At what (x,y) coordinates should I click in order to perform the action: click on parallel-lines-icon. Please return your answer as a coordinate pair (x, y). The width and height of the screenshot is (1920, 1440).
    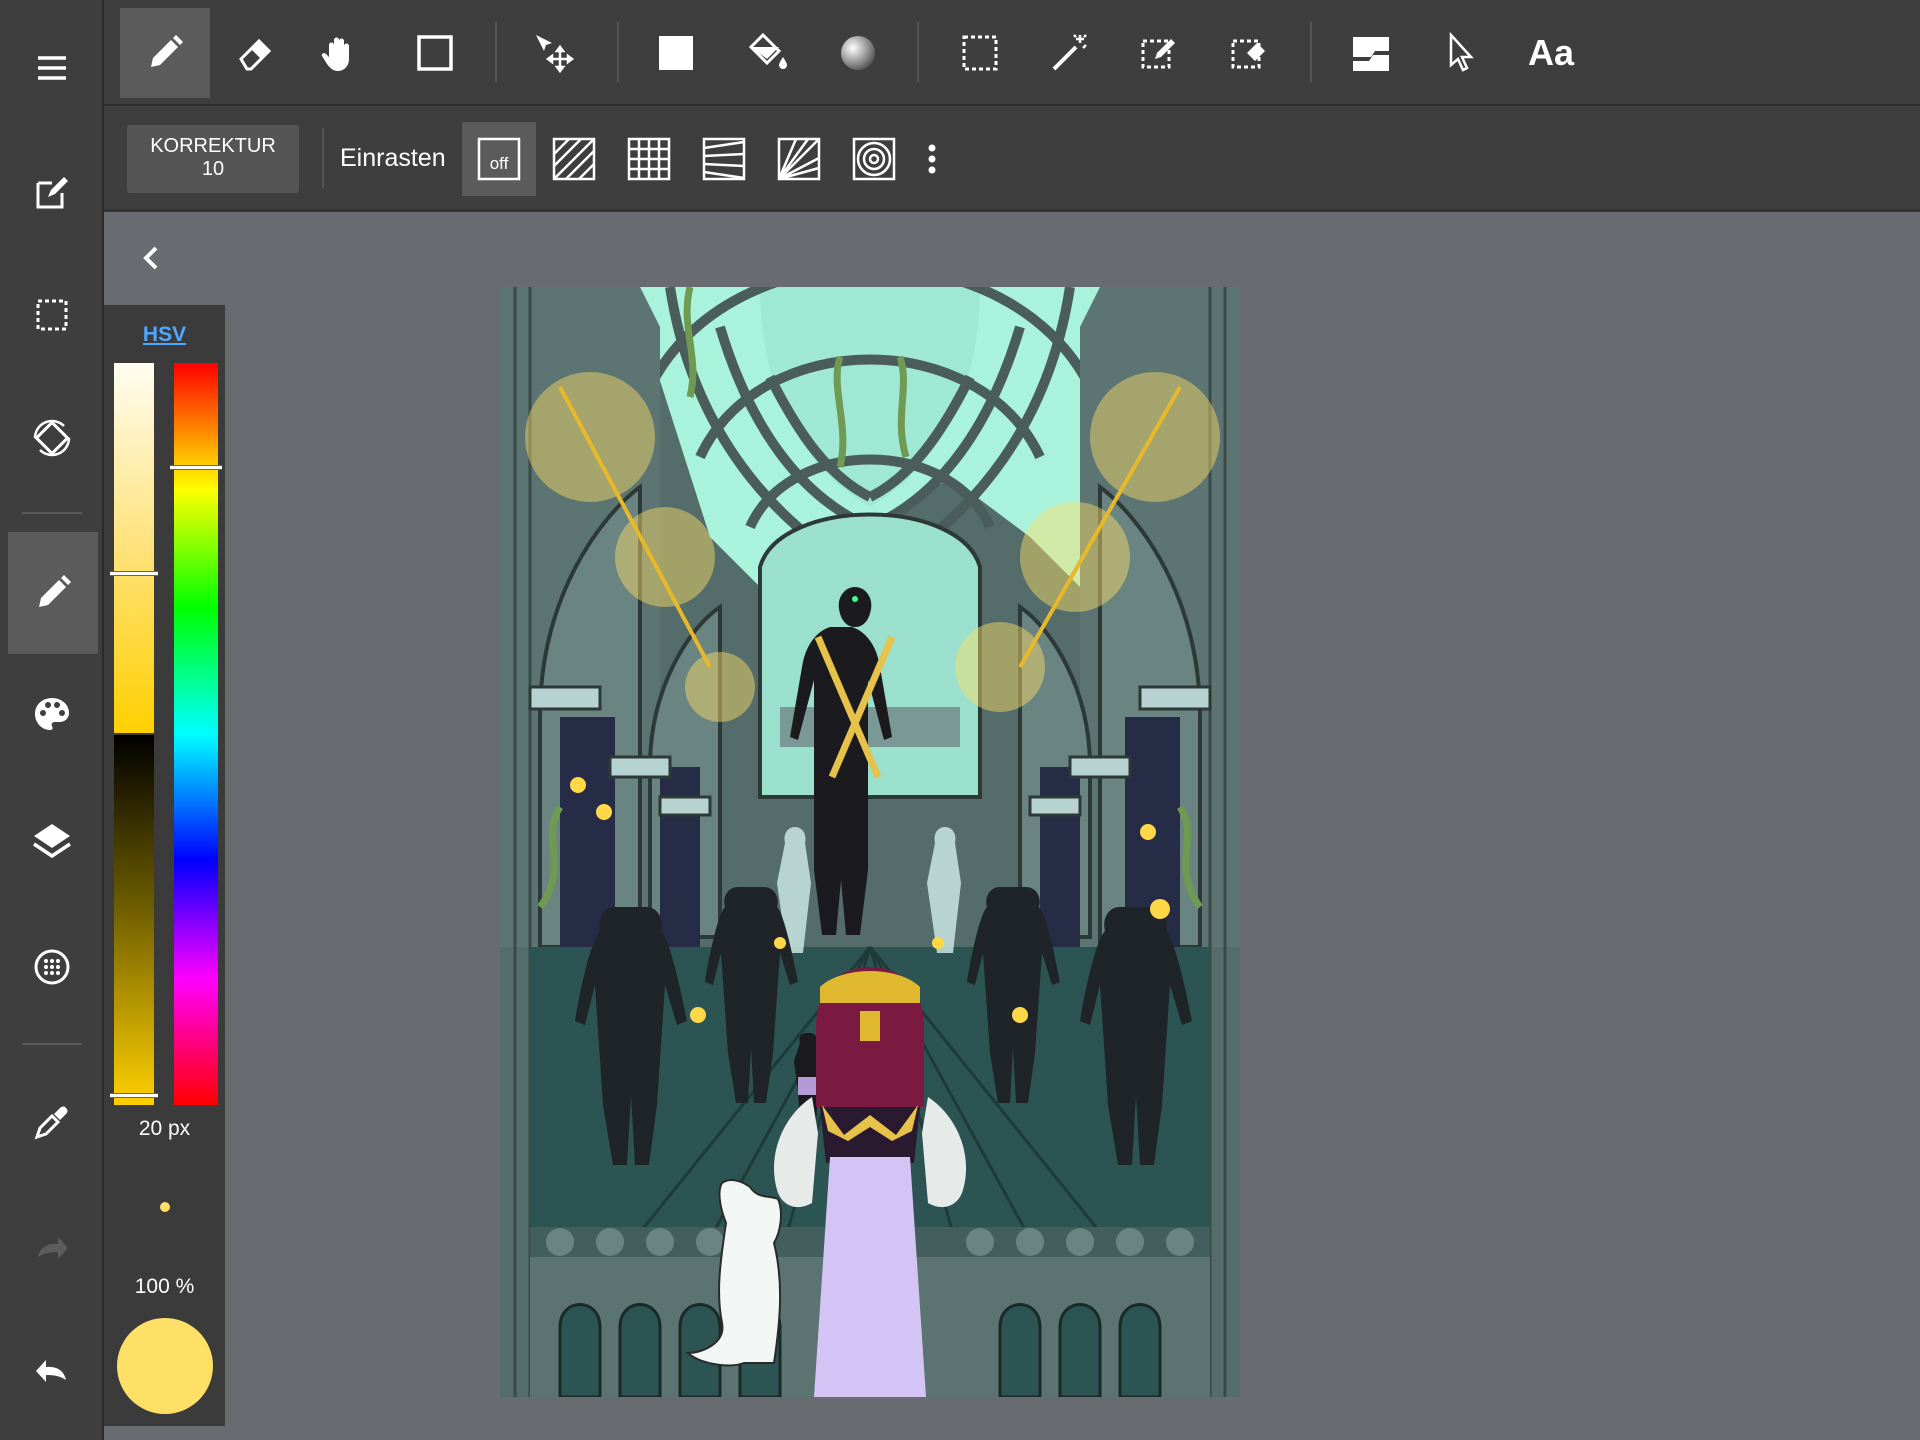
    Looking at the image, I should click on (574, 159).